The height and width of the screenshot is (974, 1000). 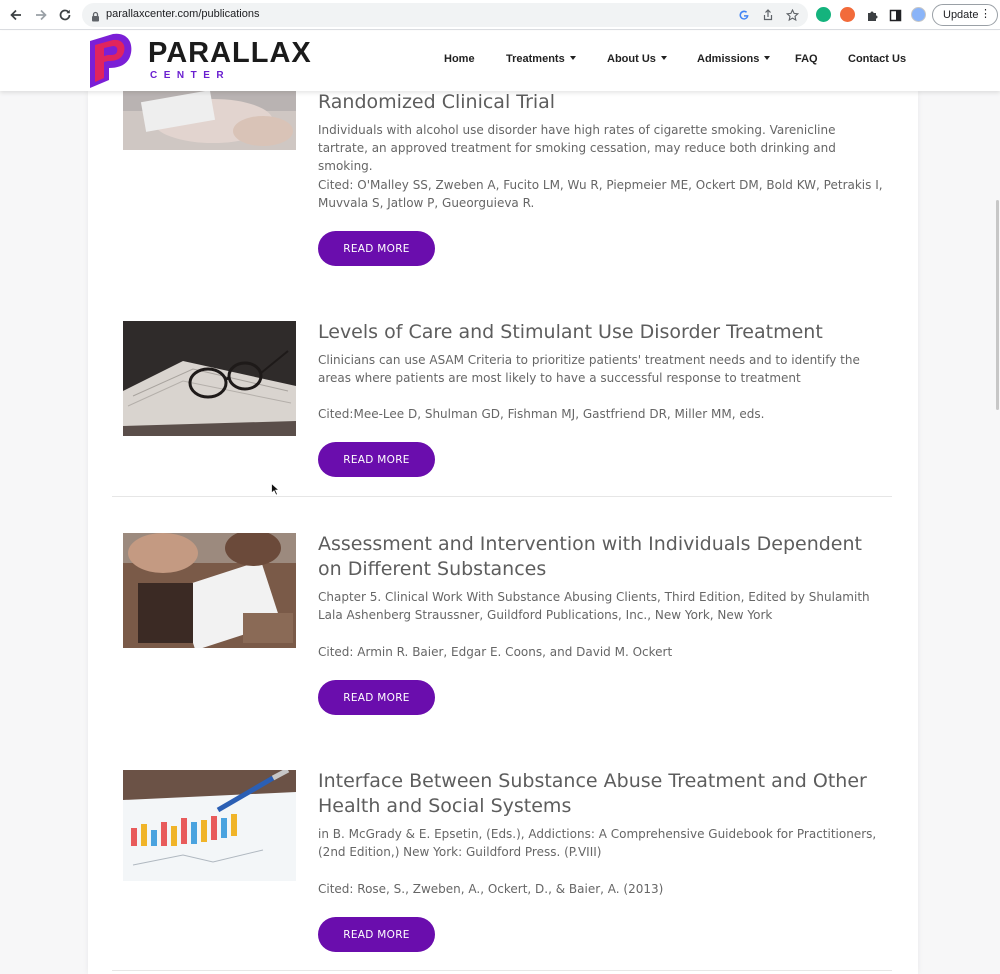 What do you see at coordinates (847, 14) in the screenshot?
I see `extension-icon` at bounding box center [847, 14].